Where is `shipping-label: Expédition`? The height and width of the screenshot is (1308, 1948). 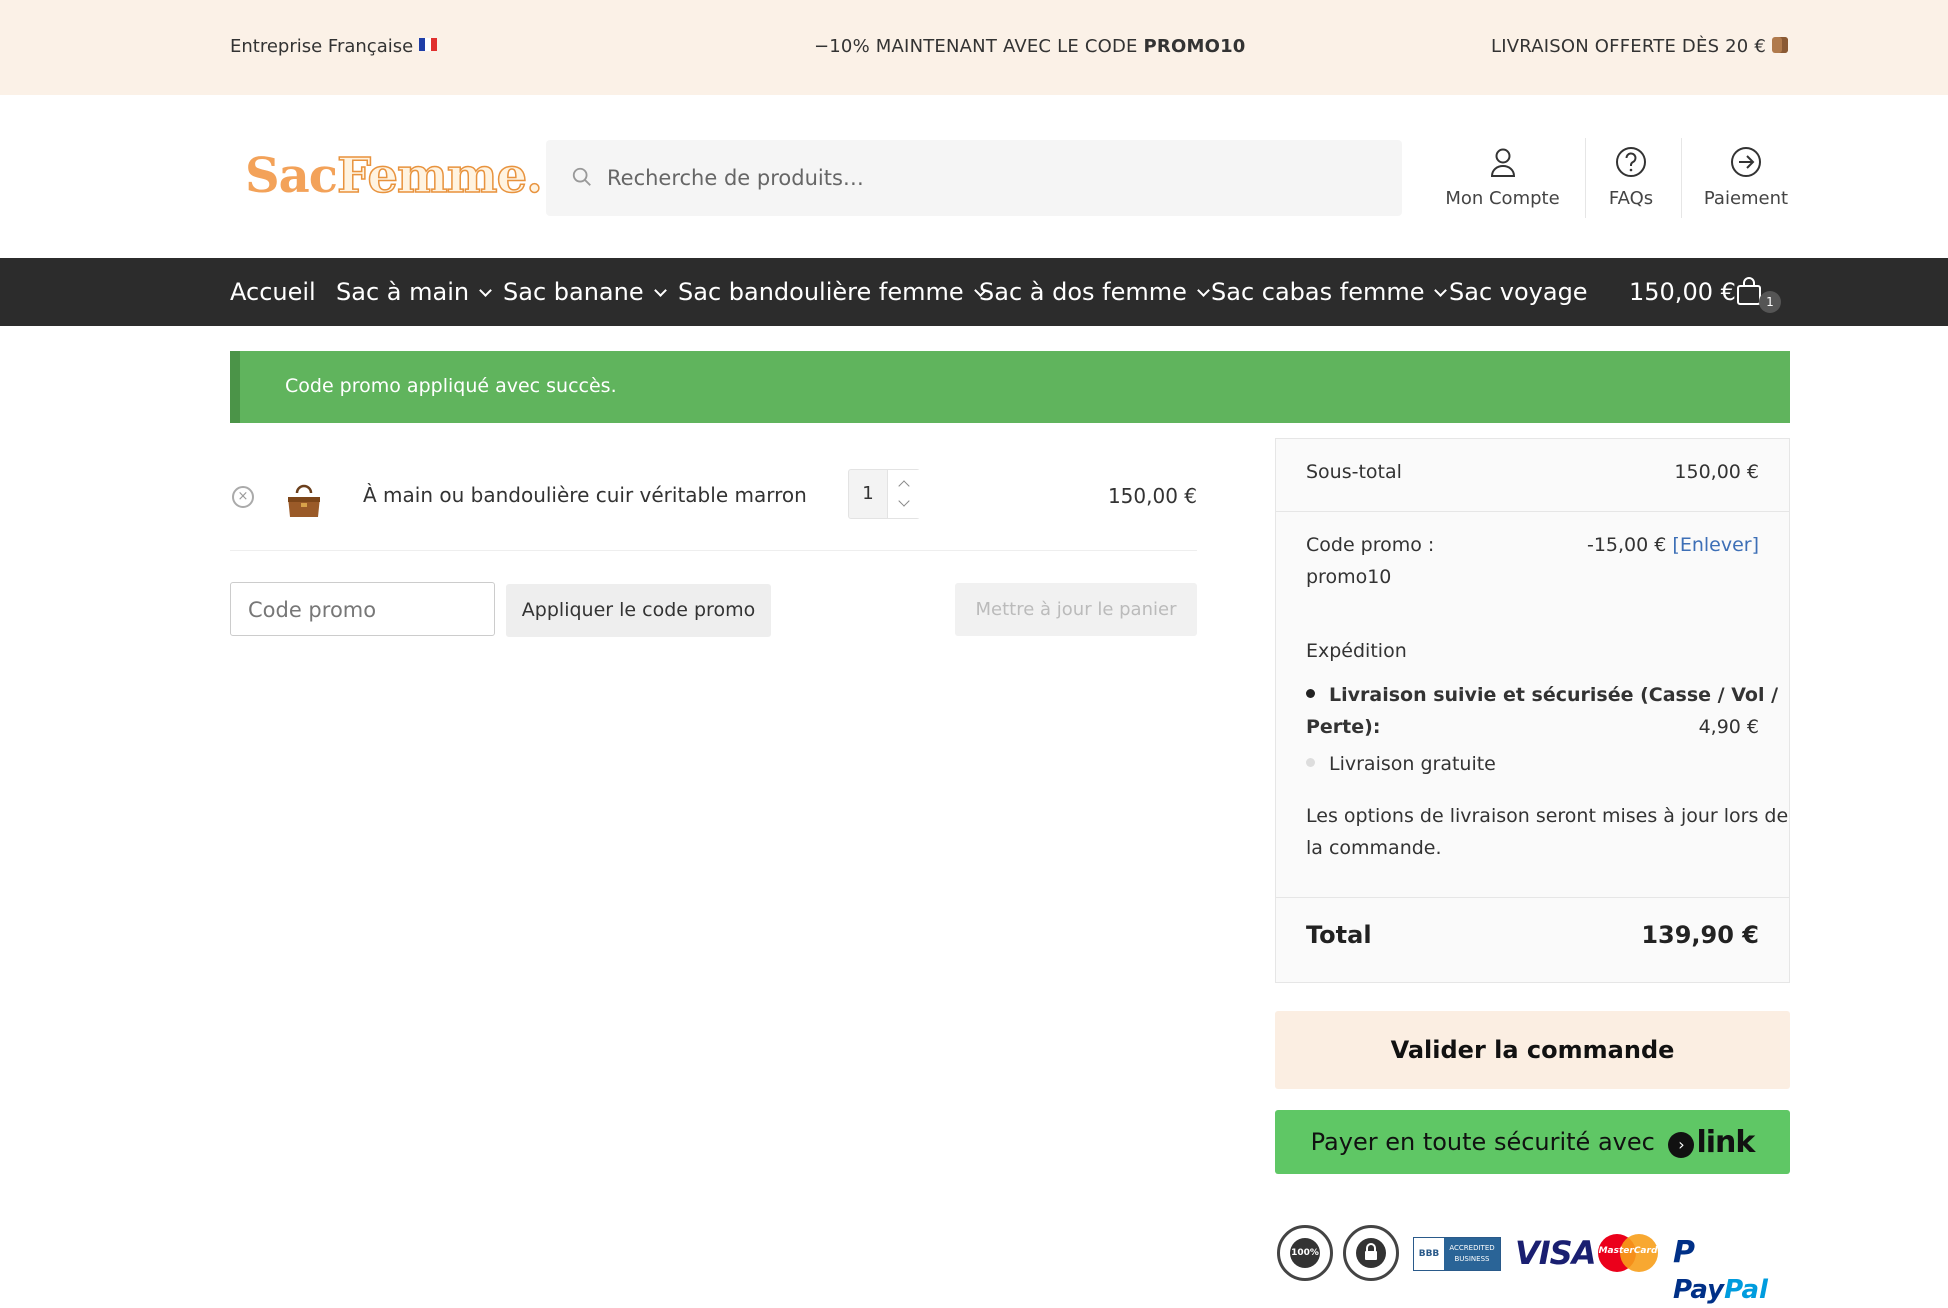 shipping-label: Expédition is located at coordinates (1356, 651).